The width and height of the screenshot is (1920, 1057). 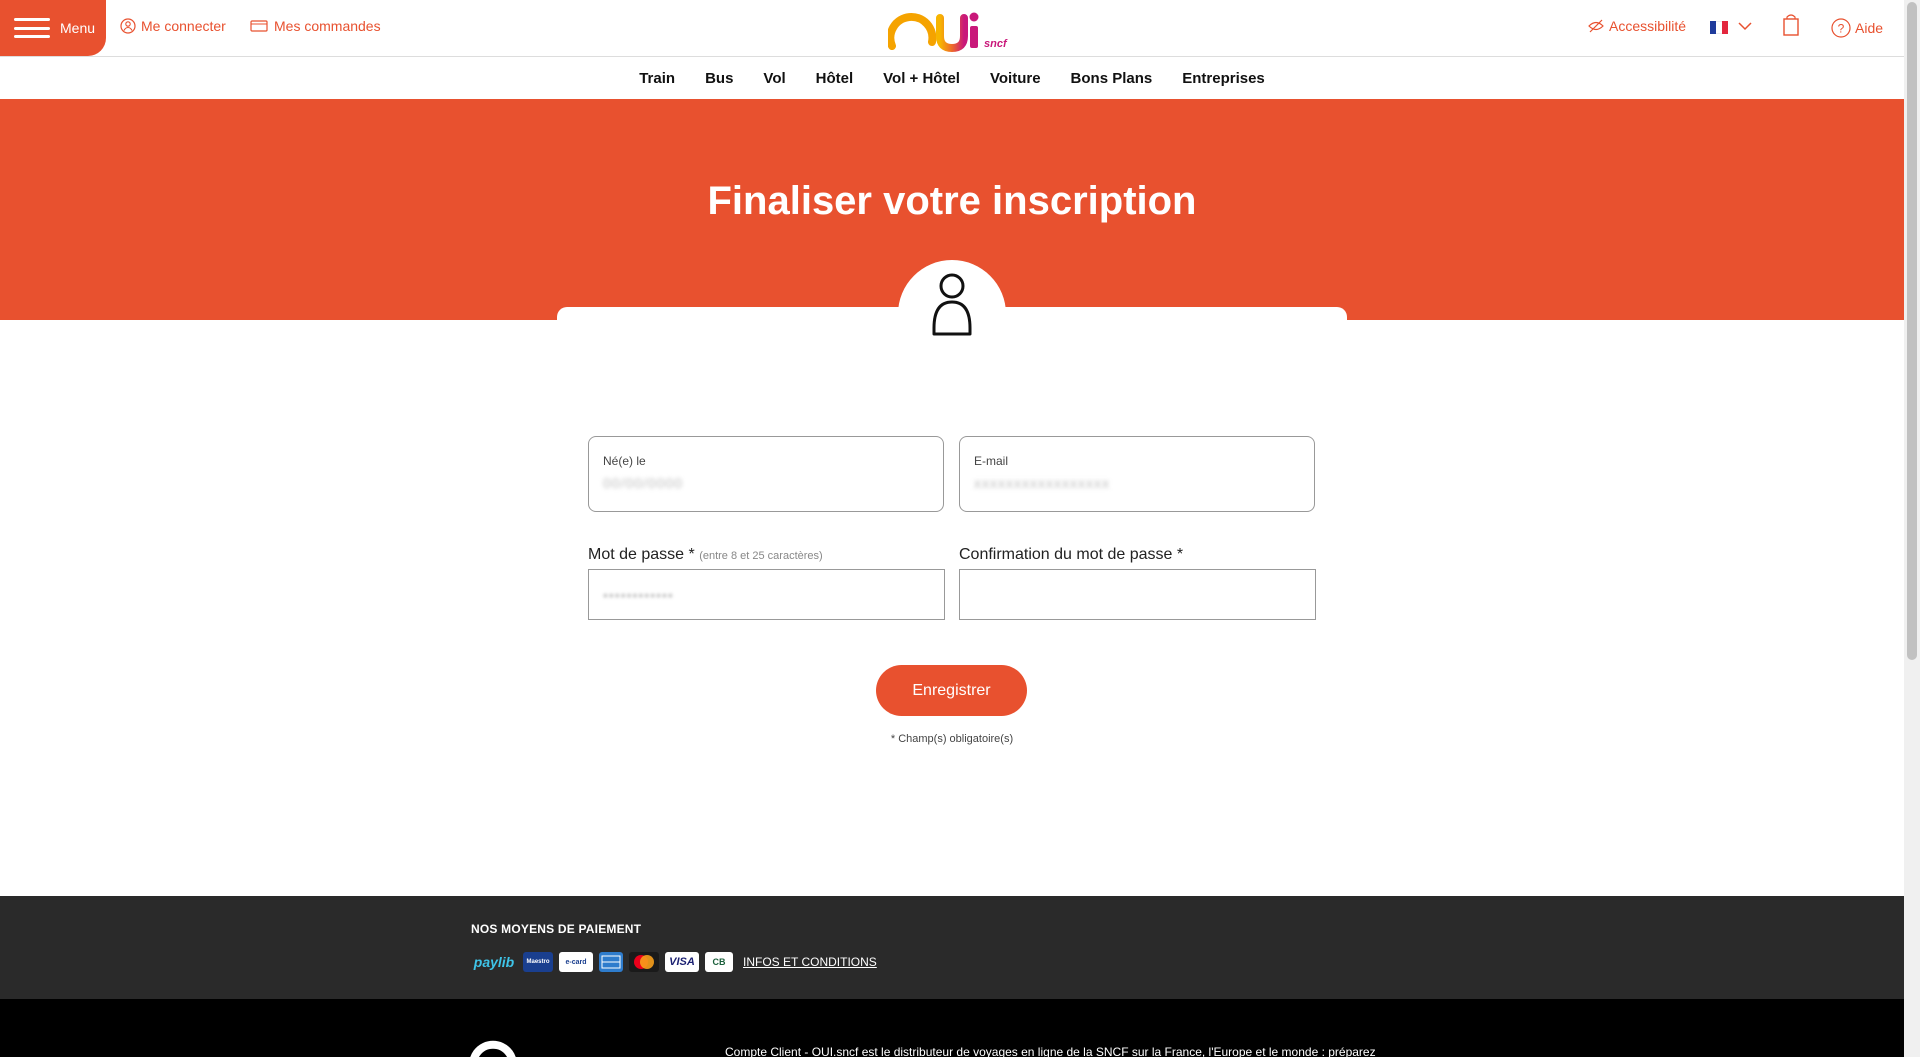 What do you see at coordinates (644, 962) in the screenshot?
I see `mastercard-logo` at bounding box center [644, 962].